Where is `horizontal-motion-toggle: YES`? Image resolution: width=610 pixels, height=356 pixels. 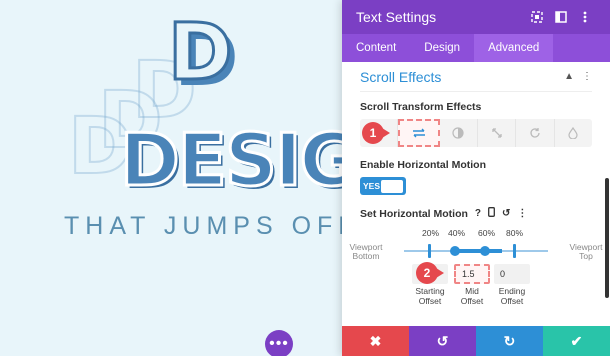
horizontal-motion-toggle: YES is located at coordinates (383, 186).